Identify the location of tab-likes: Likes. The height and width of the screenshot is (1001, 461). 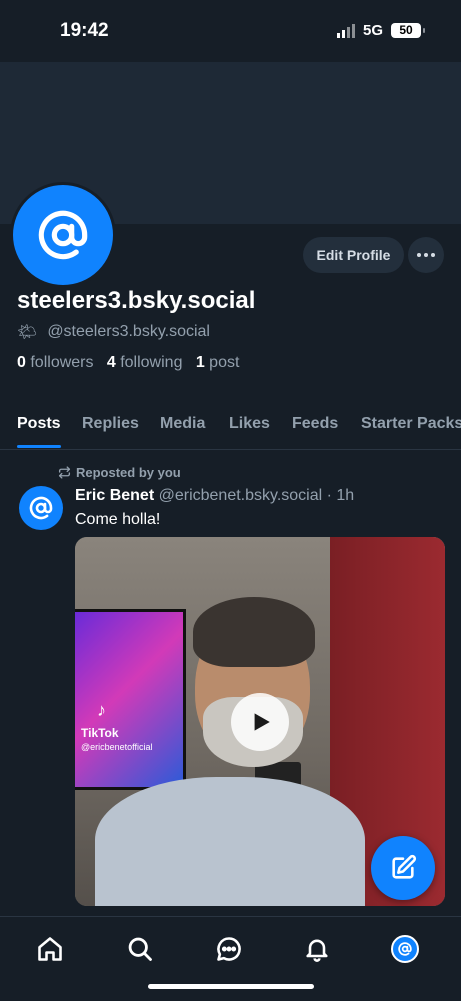
(249, 424).